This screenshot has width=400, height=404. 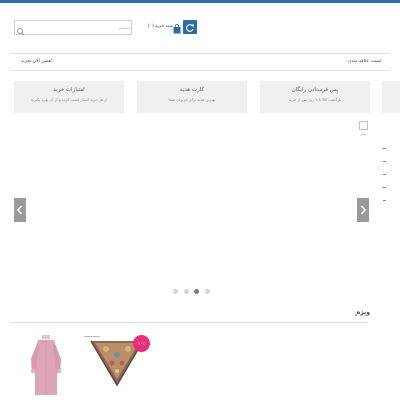 What do you see at coordinates (315, 99) in the screenshot?
I see `feature-description: بازگشت کالا تا ۷ روز پس از خرید` at bounding box center [315, 99].